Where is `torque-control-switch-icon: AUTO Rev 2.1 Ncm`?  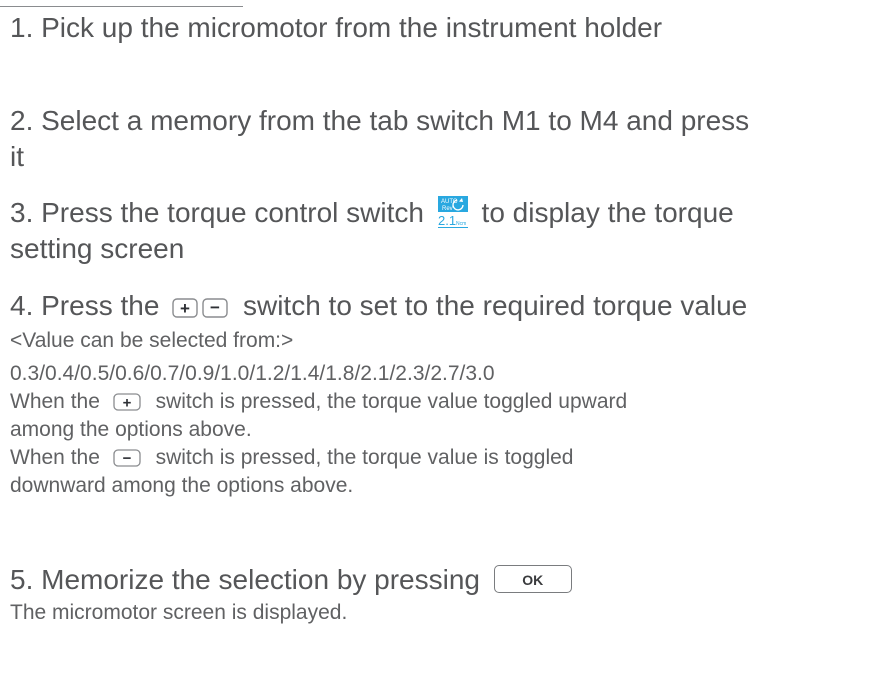
torque-control-switch-icon: AUTO Rev 2.1 Ncm is located at coordinates (452, 211).